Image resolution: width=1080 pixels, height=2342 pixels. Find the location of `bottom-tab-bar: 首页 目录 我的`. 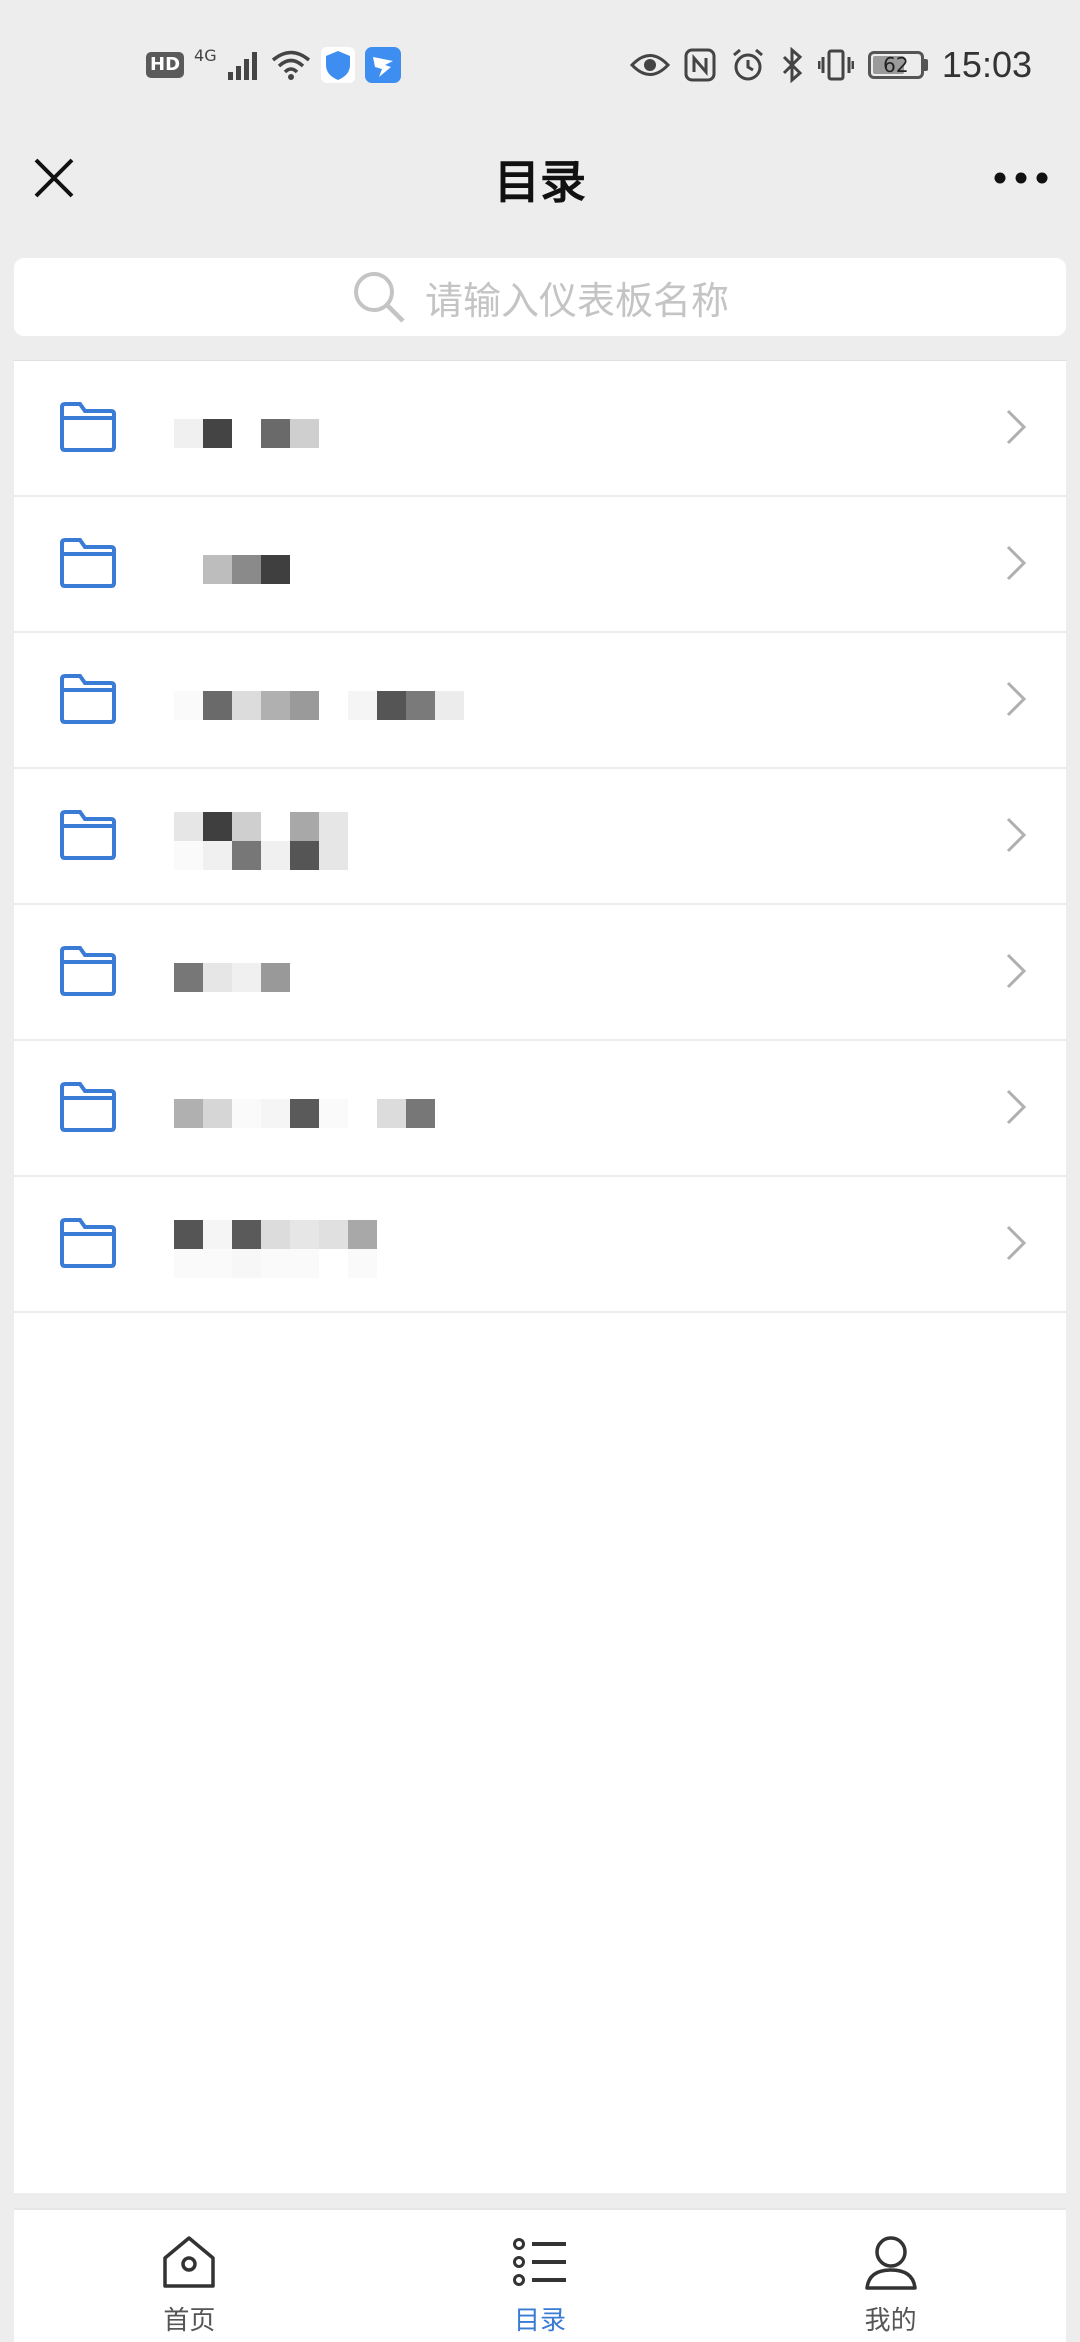

bottom-tab-bar: 首页 目录 我的 is located at coordinates (540, 2275).